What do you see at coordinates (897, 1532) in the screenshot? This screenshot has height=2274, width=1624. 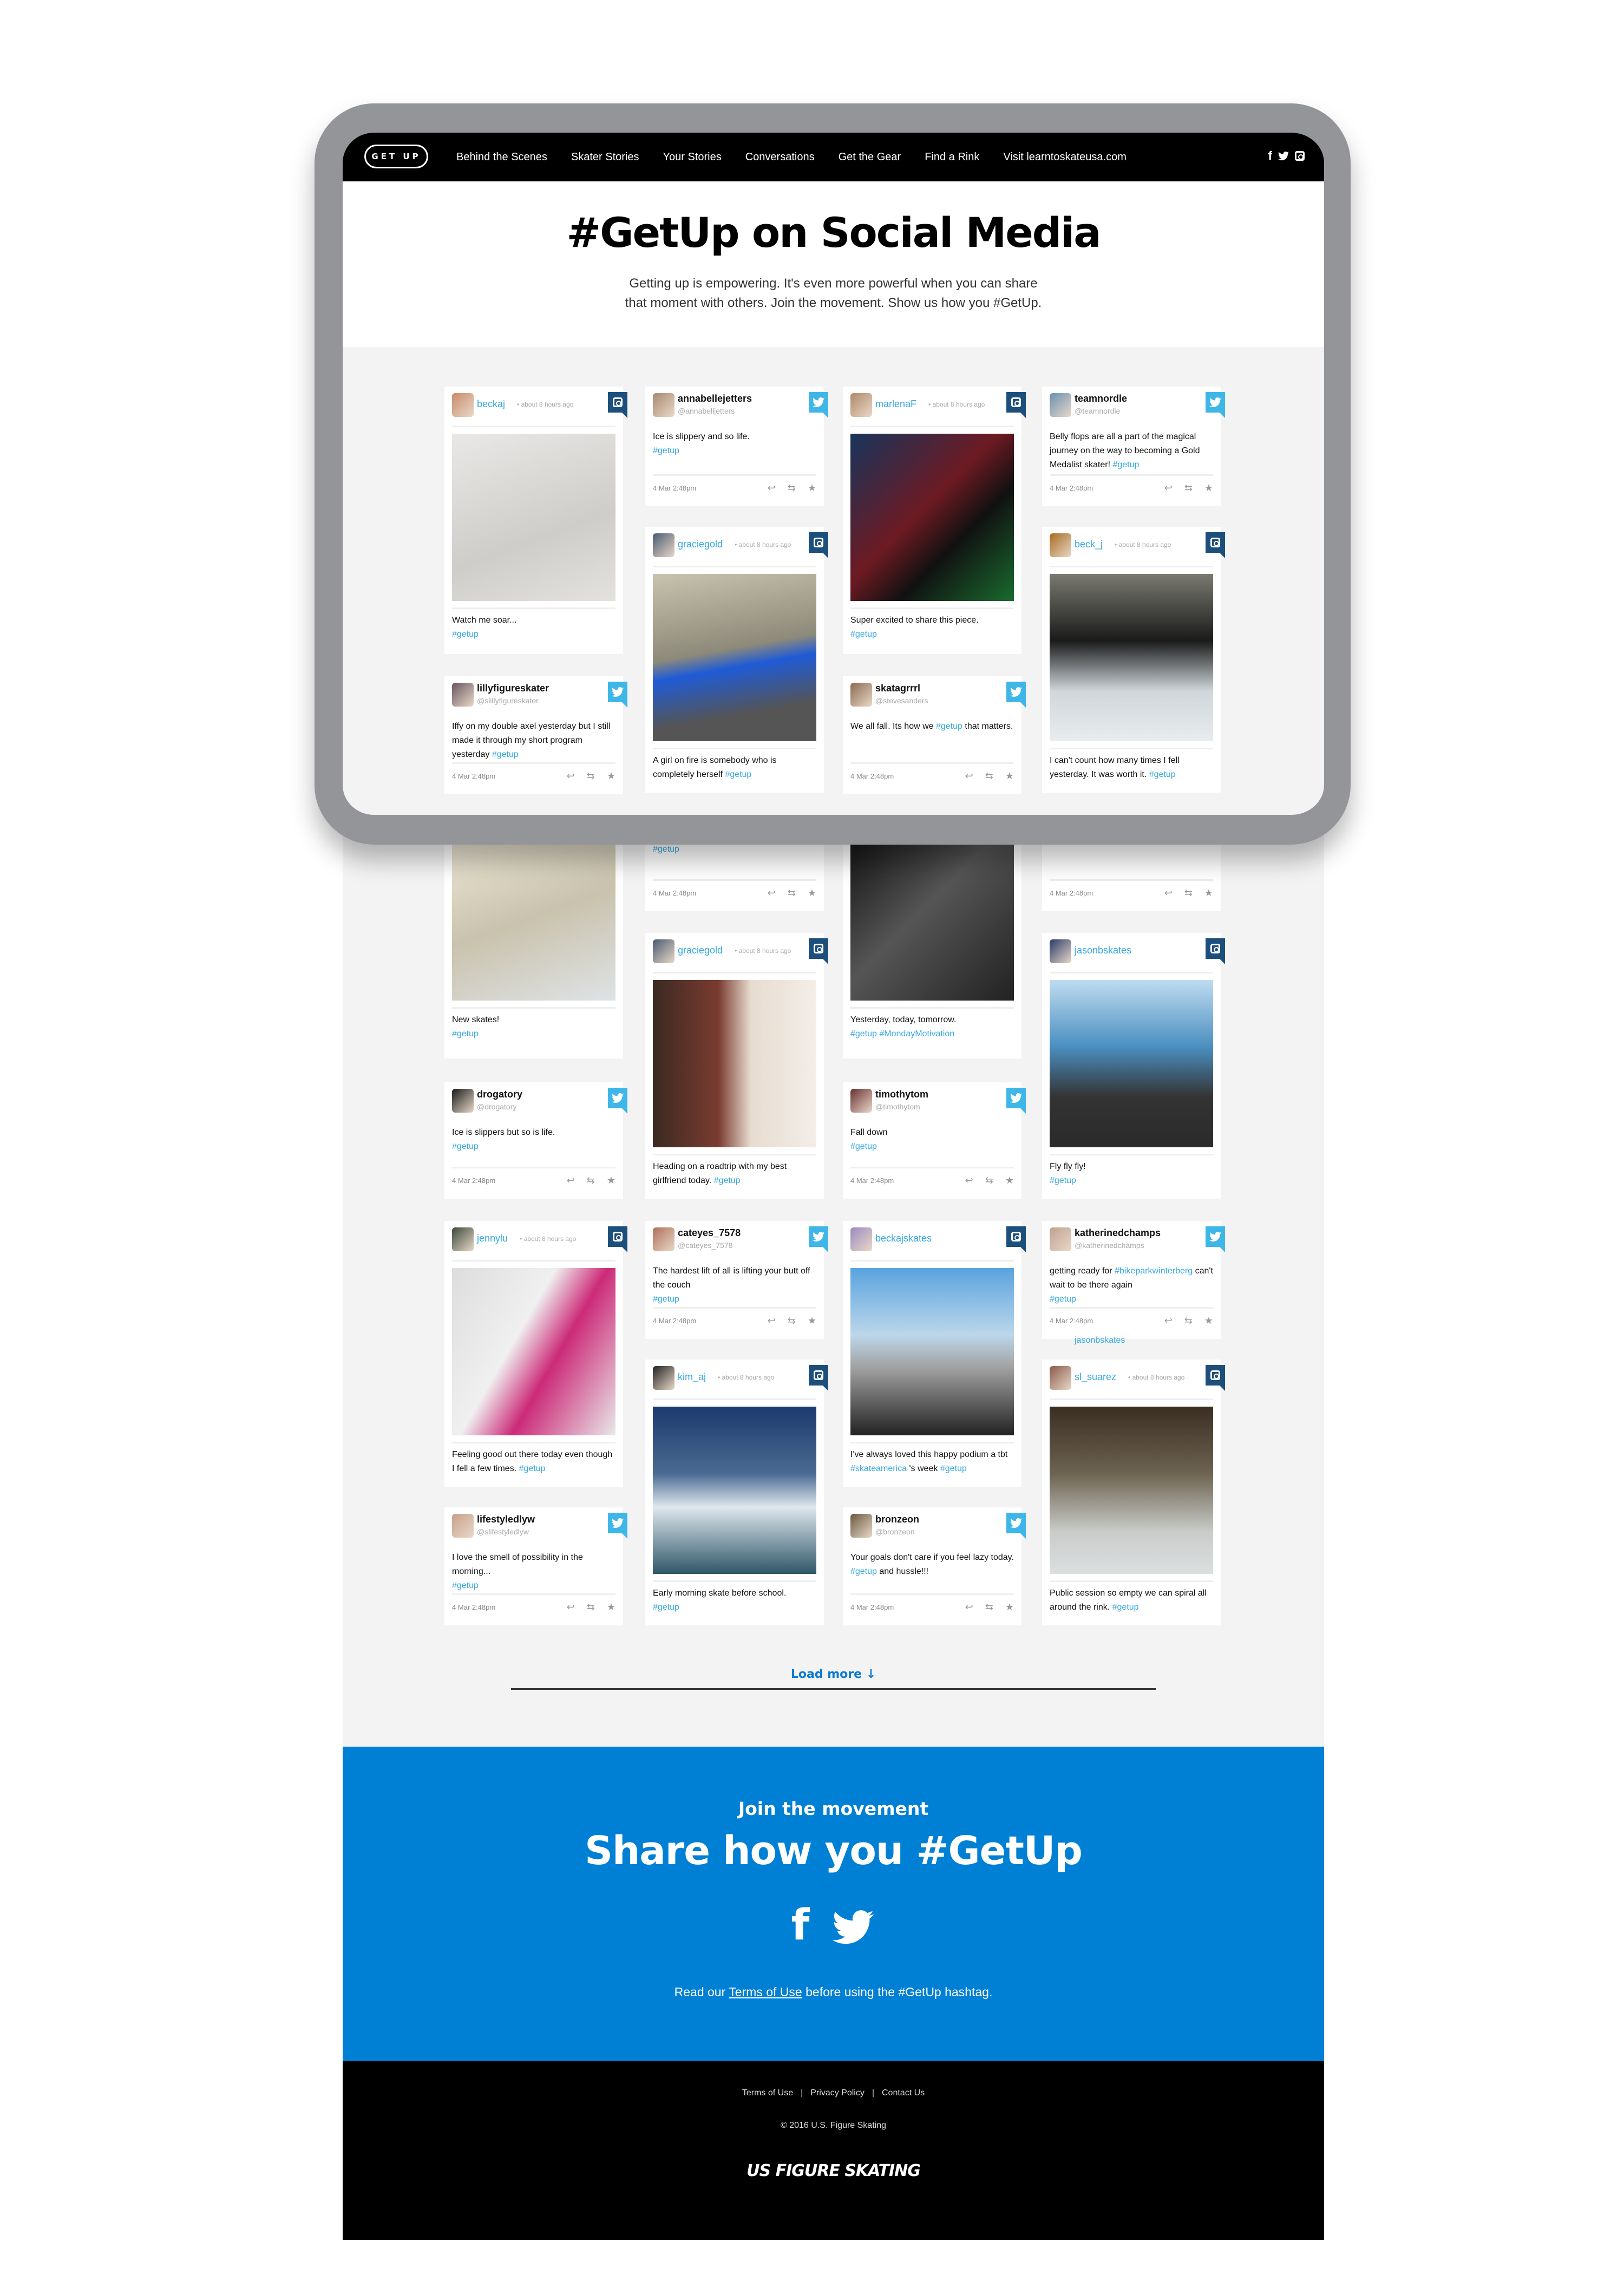 I see `author-handle: @bronzeon` at bounding box center [897, 1532].